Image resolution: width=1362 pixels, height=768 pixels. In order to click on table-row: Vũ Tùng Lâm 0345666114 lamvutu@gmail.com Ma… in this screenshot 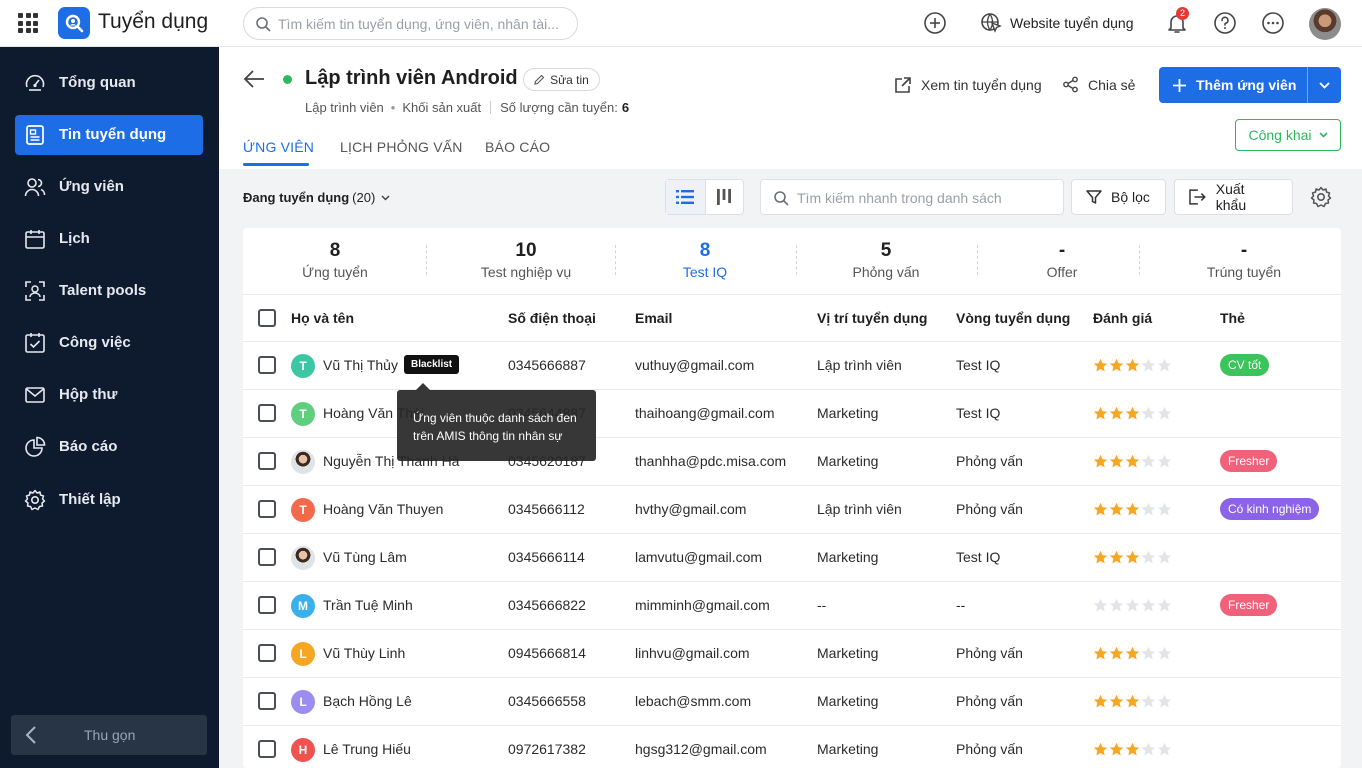, I will do `click(792, 558)`.